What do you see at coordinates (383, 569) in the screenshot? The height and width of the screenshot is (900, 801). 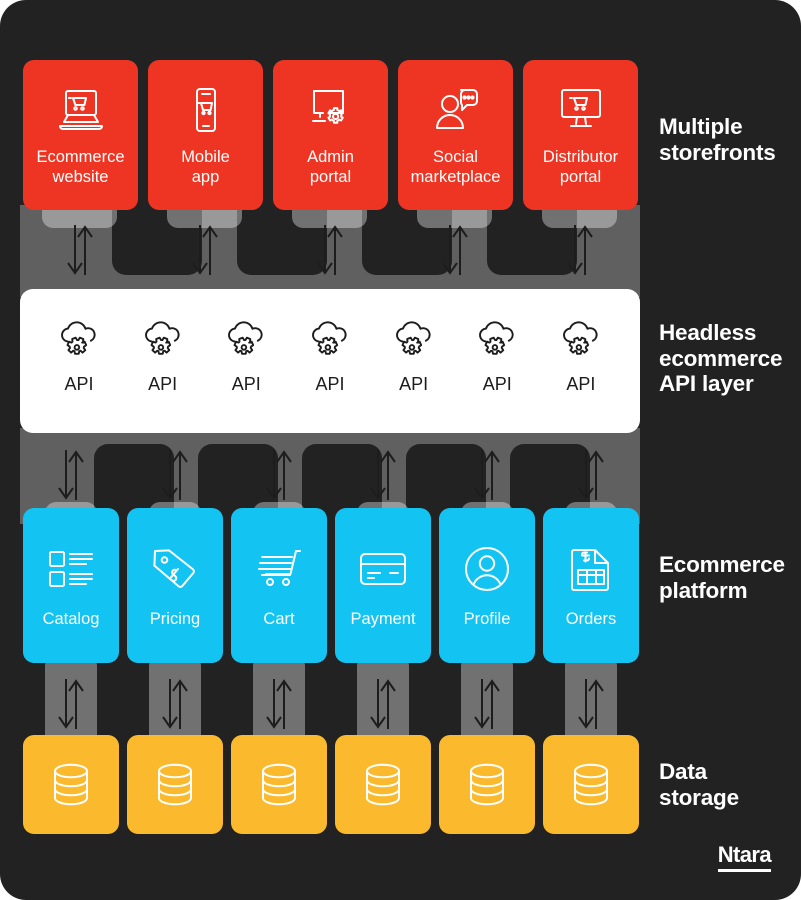 I see `credit-card-icon` at bounding box center [383, 569].